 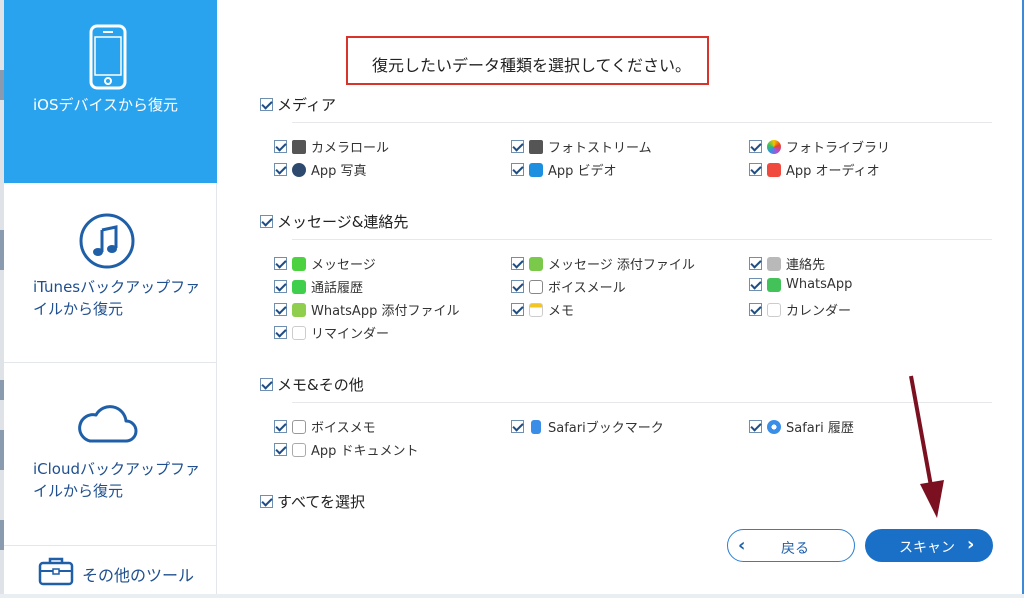 I want to click on option-label: WhatsApp 添付ファイル, so click(x=385, y=311).